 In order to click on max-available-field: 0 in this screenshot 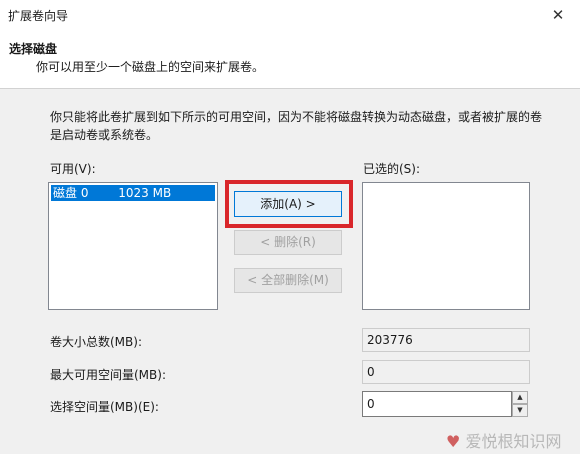, I will do `click(446, 372)`.